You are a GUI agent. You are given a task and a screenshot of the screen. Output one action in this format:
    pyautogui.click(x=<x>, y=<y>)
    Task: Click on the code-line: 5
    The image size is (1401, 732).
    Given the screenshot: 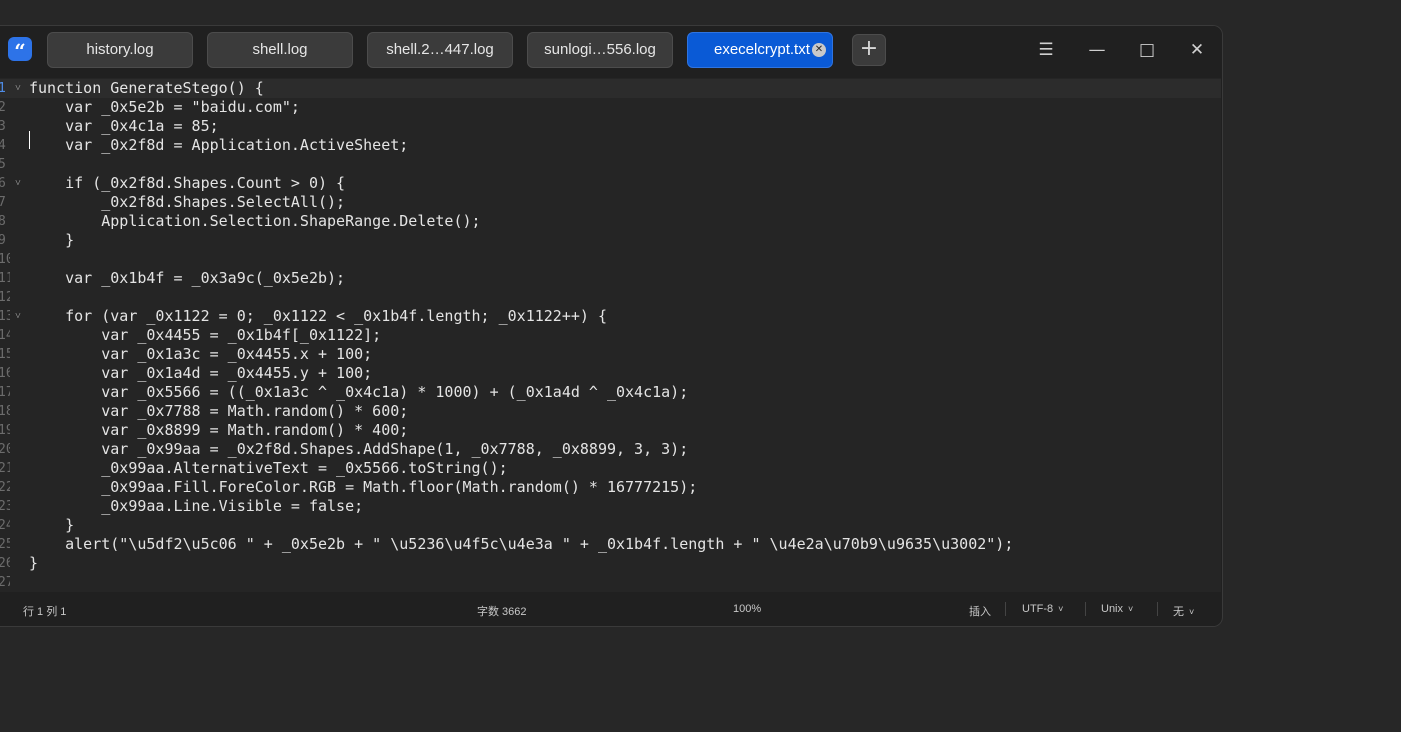 What is the action you would take?
    pyautogui.click(x=610, y=164)
    